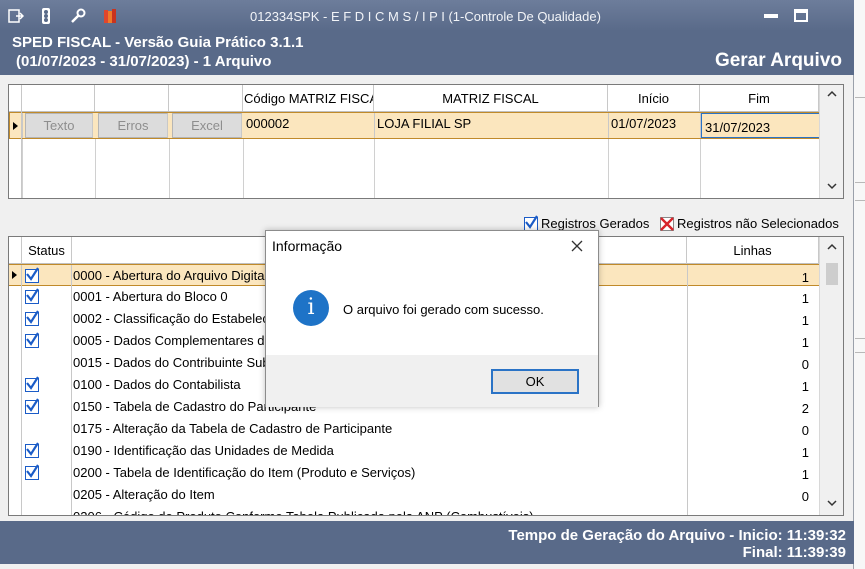  Describe the element at coordinates (414, 168) in the screenshot. I see `files-grid-empty-area` at that location.